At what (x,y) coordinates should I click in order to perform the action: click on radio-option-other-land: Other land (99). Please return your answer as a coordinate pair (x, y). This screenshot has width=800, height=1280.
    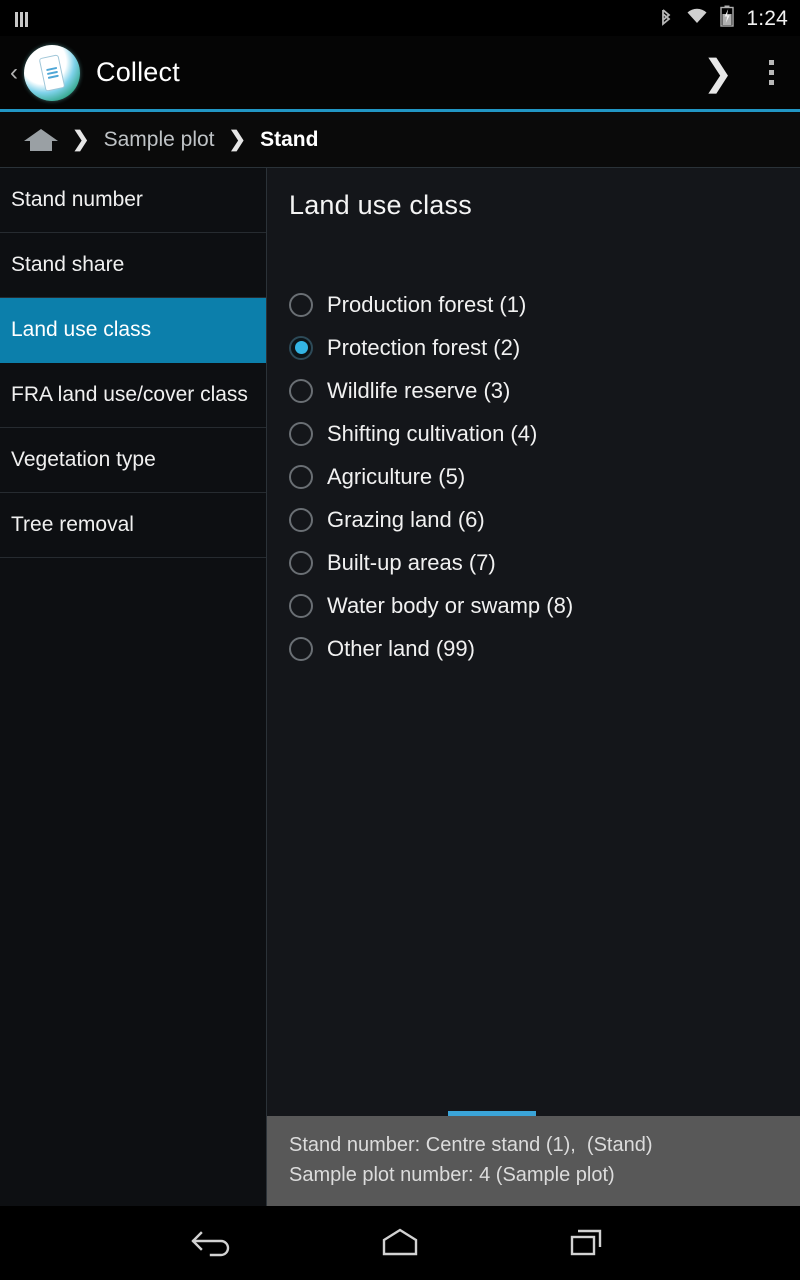
    Looking at the image, I should click on (544, 648).